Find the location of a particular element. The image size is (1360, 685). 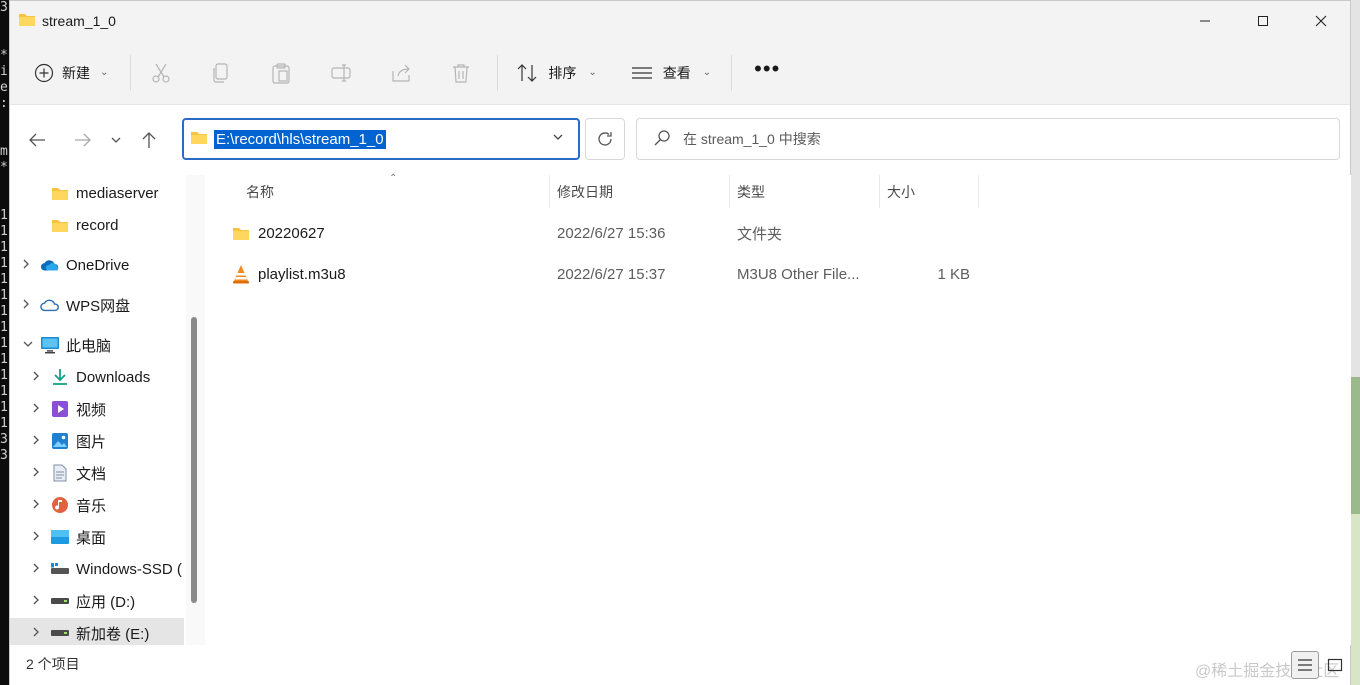

address-bar: E:\record\hls\stream_1_0 is located at coordinates (381, 139).